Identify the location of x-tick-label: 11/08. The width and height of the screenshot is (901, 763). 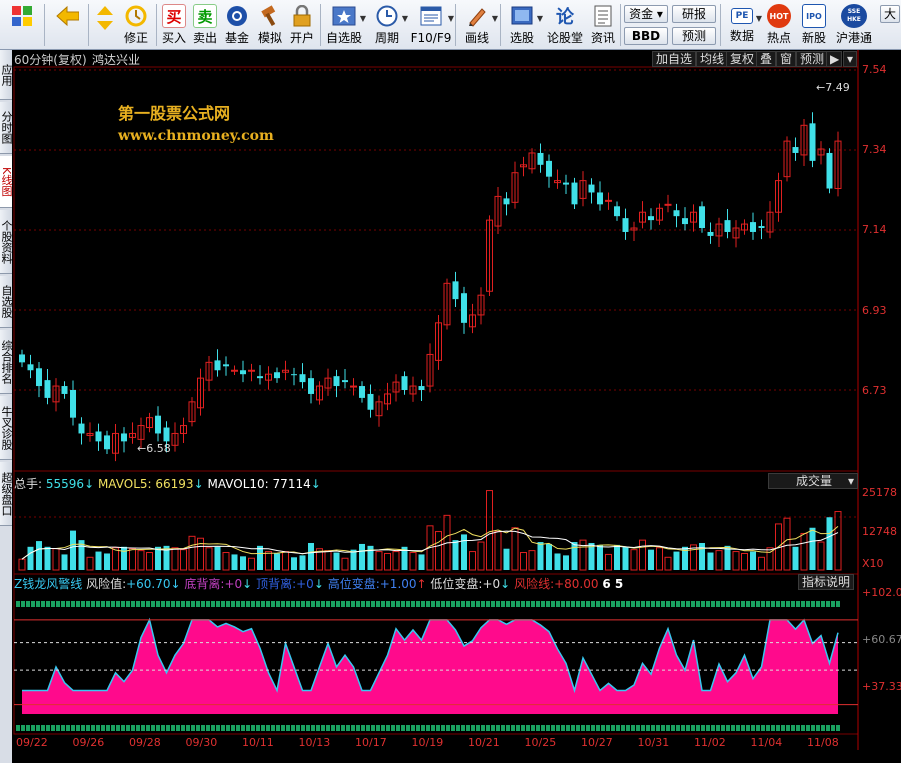
(823, 742).